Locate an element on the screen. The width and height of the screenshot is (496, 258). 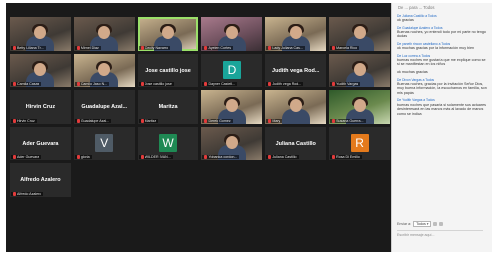
chat-text: ok muchas gracias is located at coordinates (412, 71).